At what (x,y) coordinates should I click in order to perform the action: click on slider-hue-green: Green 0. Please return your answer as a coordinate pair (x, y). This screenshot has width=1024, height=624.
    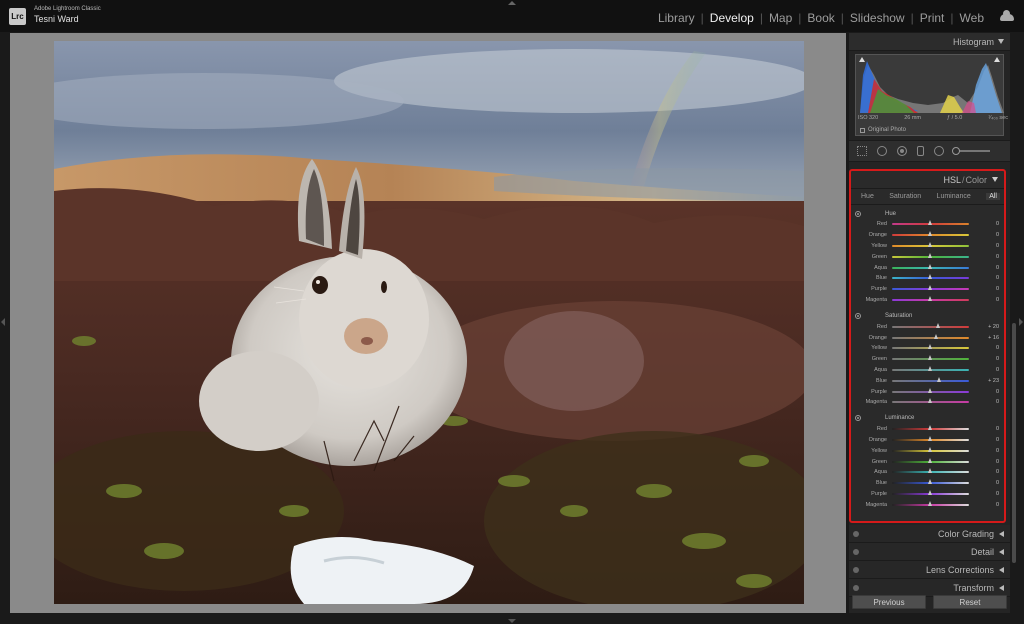
    Looking at the image, I should click on (929, 256).